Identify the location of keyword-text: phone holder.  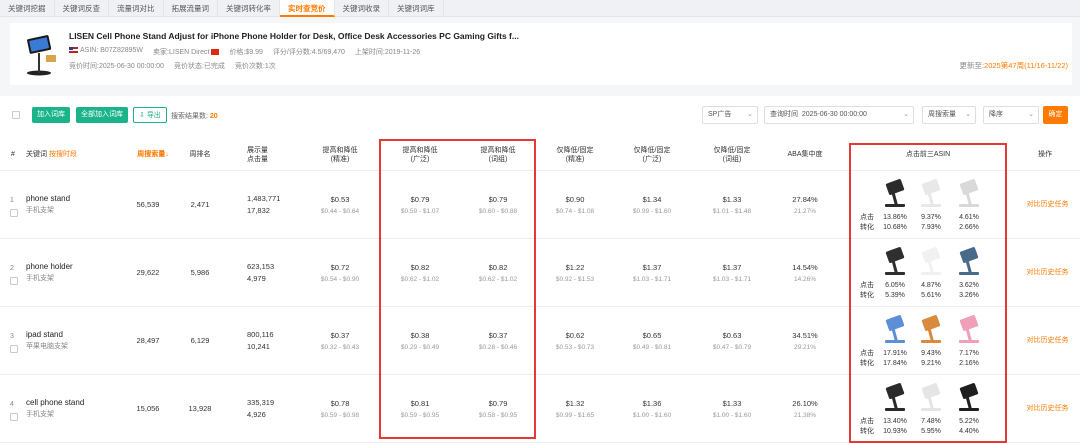
(49, 267).